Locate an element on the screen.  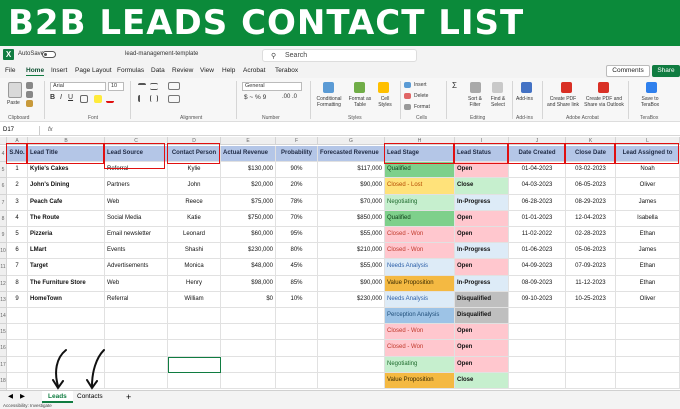
cell-created: 09-10-2023 is located at coordinates (537, 299).